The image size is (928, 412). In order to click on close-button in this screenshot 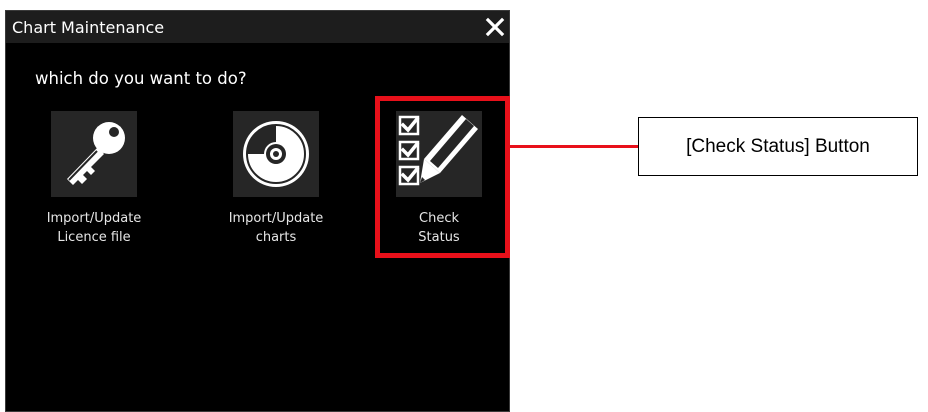, I will do `click(495, 27)`.